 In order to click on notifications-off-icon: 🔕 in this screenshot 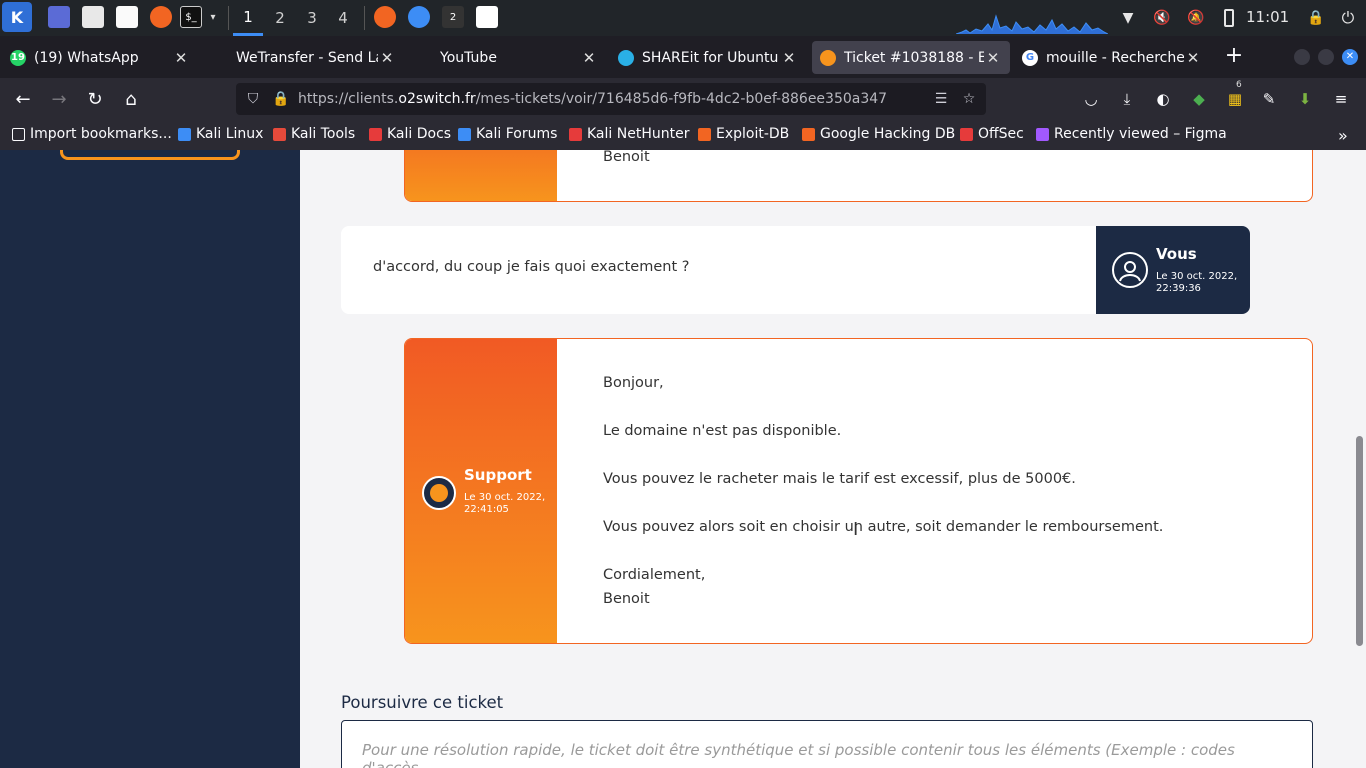, I will do `click(1196, 18)`.